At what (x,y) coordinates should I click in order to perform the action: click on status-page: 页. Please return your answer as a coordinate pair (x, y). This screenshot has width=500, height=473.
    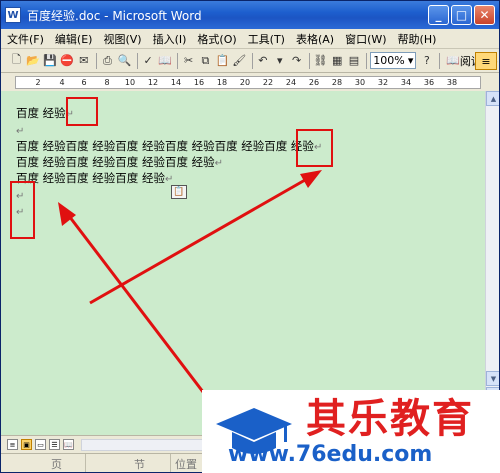
    Looking at the image, I should click on (43, 462).